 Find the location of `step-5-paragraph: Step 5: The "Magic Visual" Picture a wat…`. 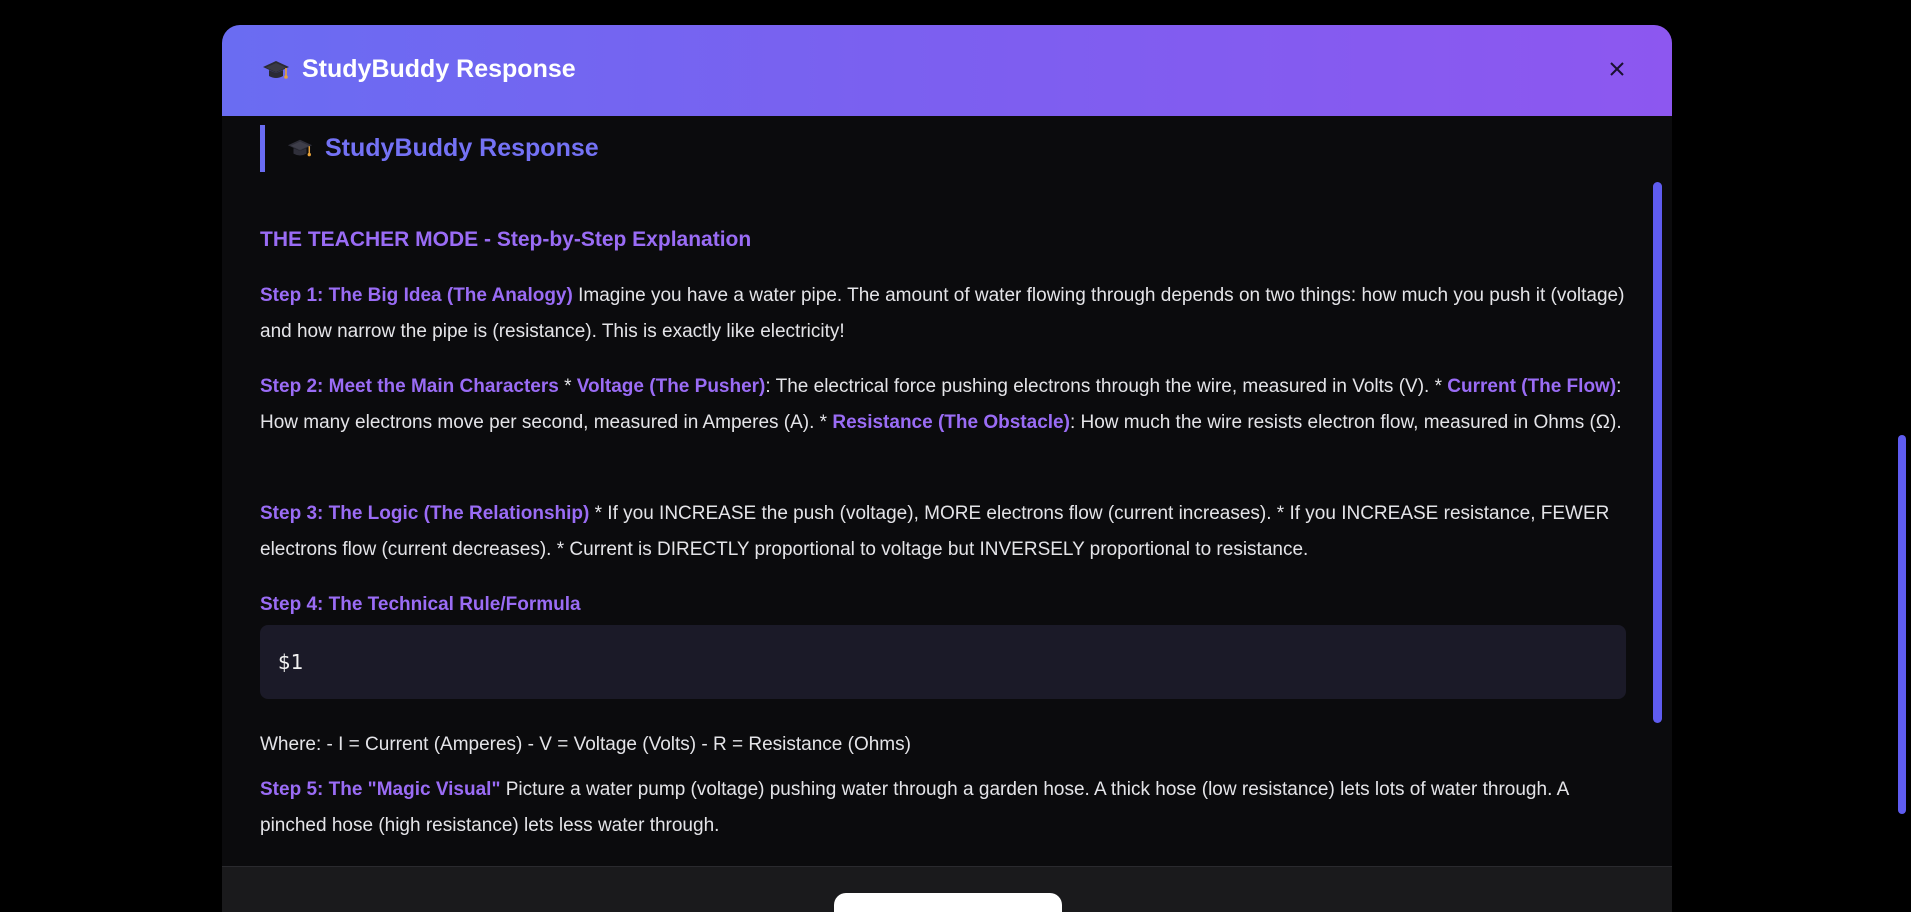

step-5-paragraph: Step 5: The "Magic Visual" Picture a wat… is located at coordinates (946, 808).